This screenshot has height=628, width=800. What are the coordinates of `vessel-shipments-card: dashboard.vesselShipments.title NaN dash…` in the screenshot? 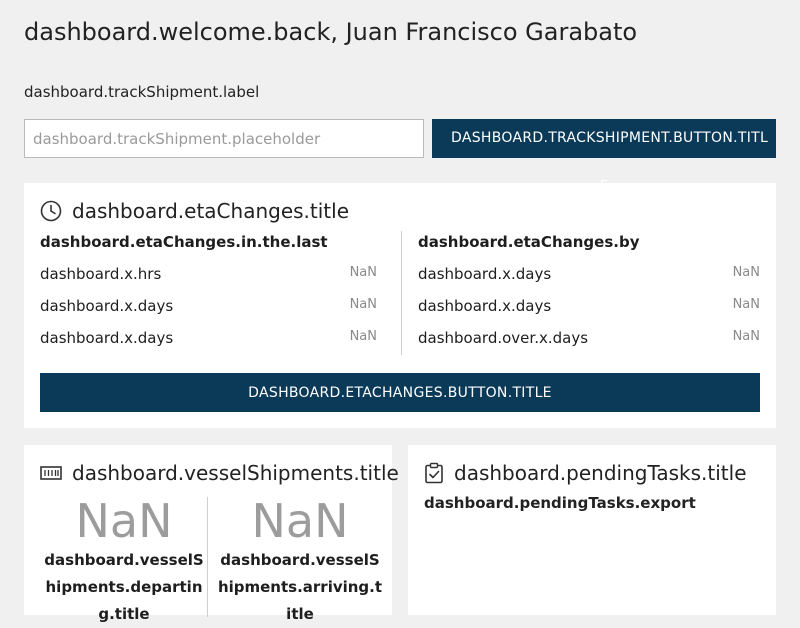 It's located at (211, 534).